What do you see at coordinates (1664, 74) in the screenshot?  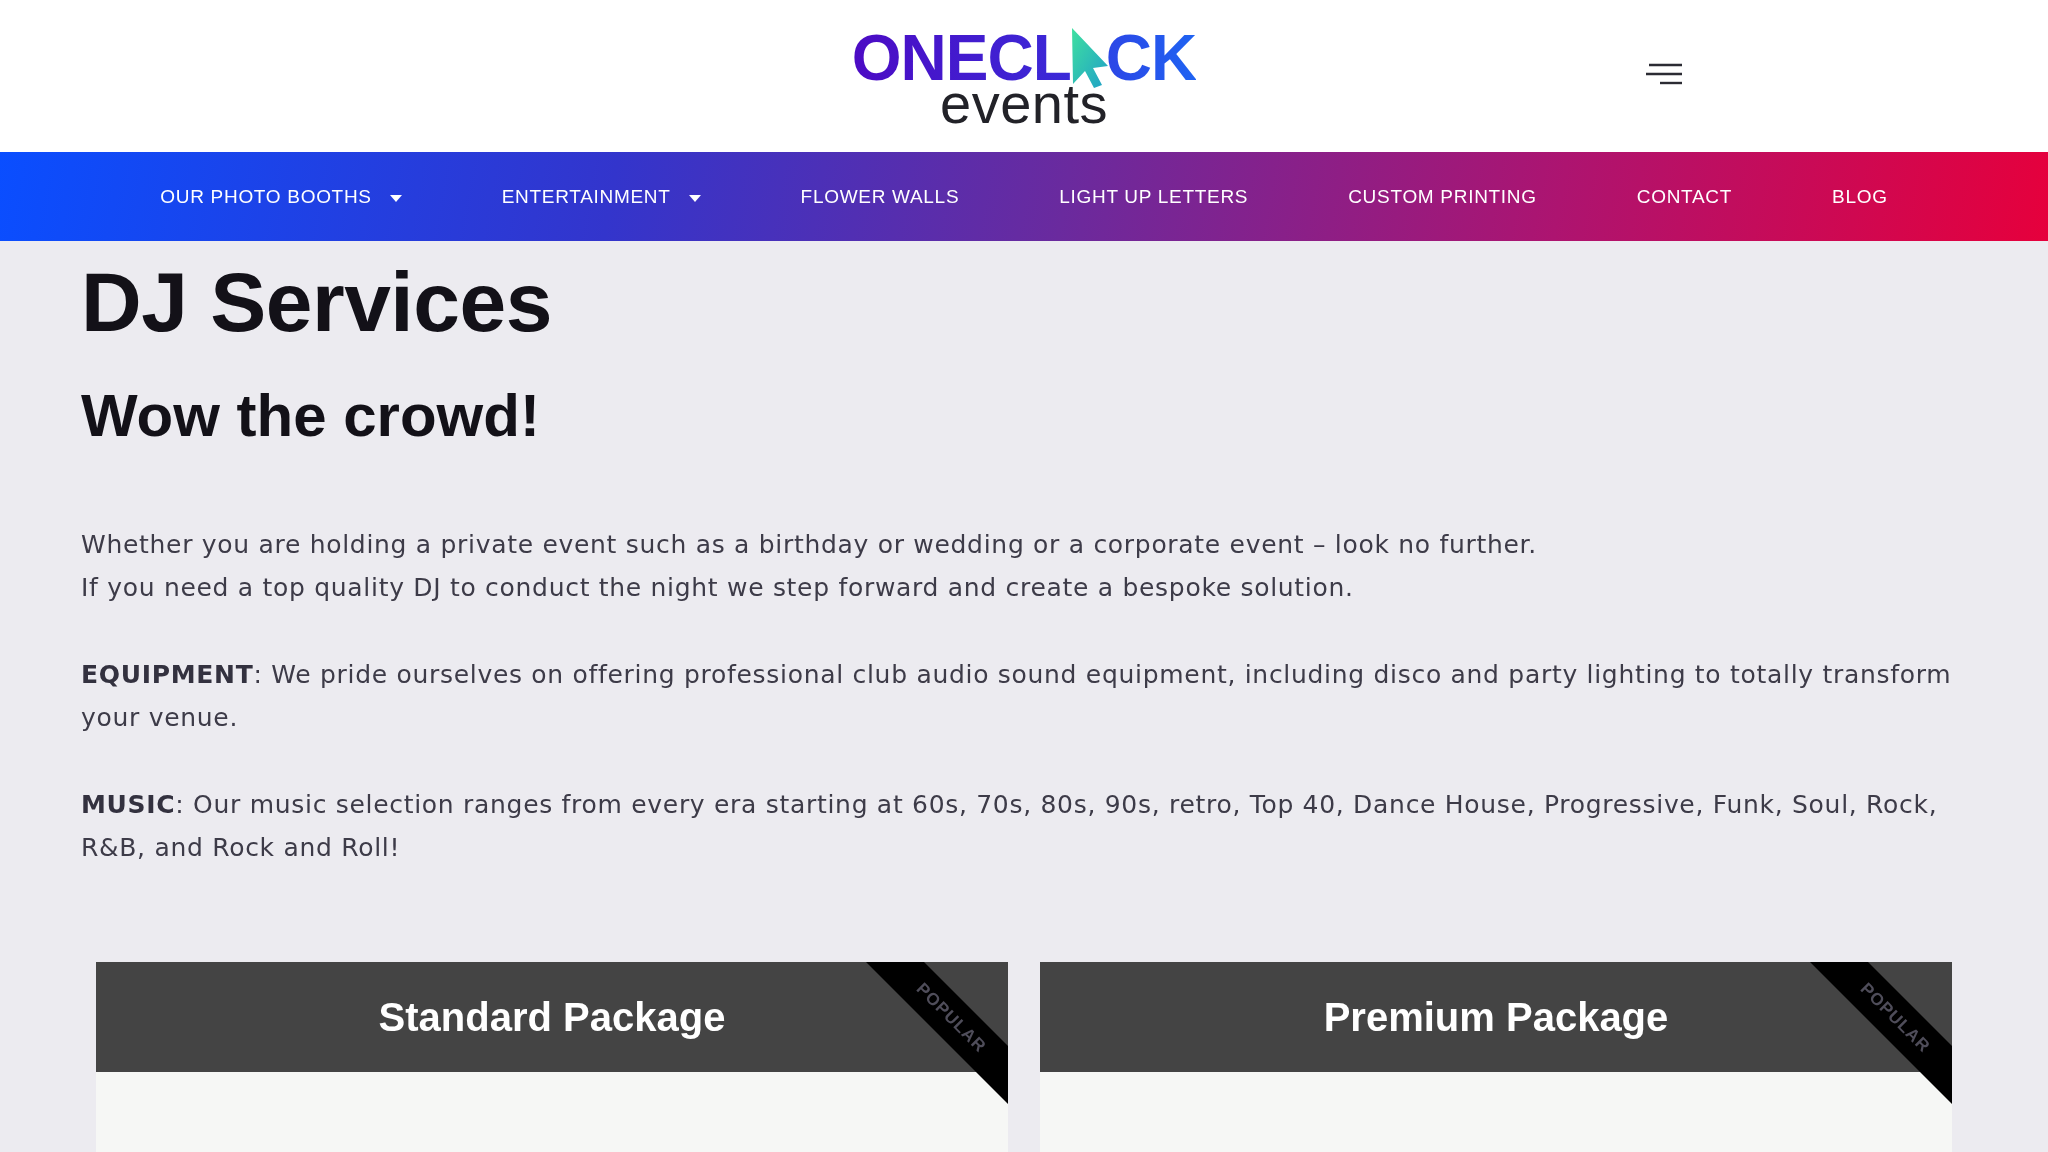 I see `menu-icon` at bounding box center [1664, 74].